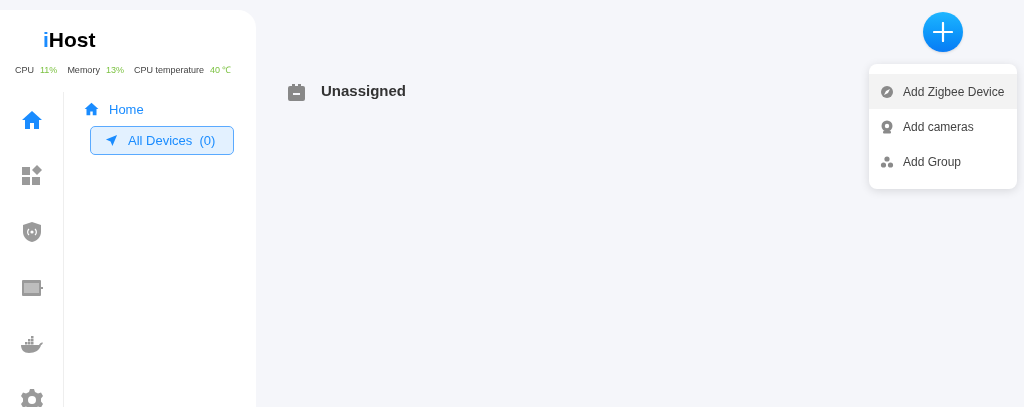 The width and height of the screenshot is (1024, 407). What do you see at coordinates (83, 70) in the screenshot?
I see `stat-label: Memory` at bounding box center [83, 70].